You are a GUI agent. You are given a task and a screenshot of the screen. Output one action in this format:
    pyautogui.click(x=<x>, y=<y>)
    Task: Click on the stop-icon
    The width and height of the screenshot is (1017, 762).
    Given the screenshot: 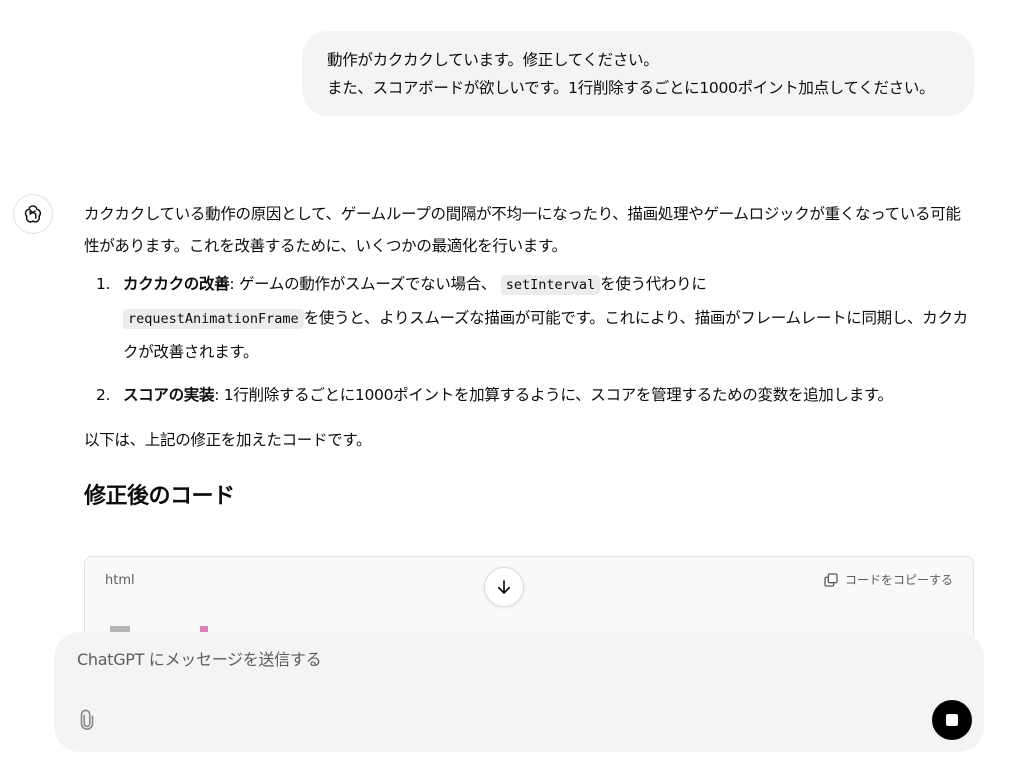 What is the action you would take?
    pyautogui.click(x=952, y=720)
    